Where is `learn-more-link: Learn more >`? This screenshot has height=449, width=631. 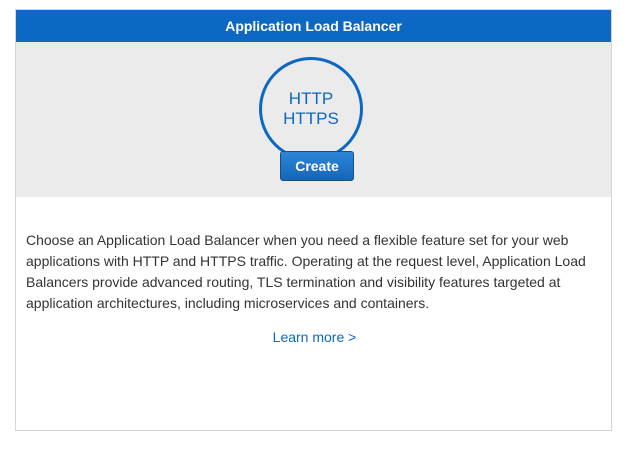
learn-more-link: Learn more > is located at coordinates (314, 337).